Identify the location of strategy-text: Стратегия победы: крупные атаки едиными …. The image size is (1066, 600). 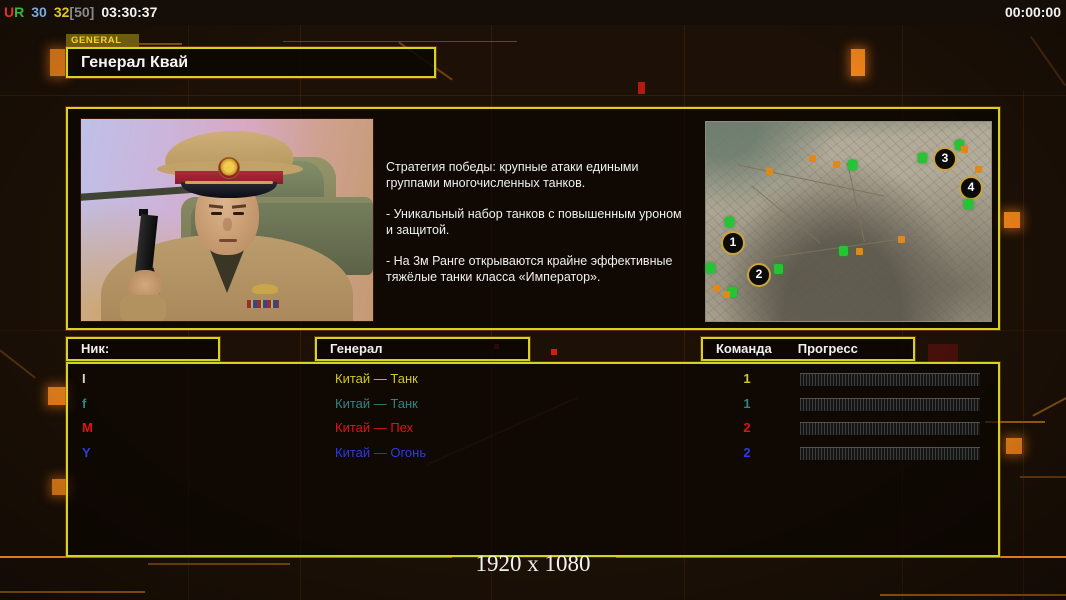
(545, 229).